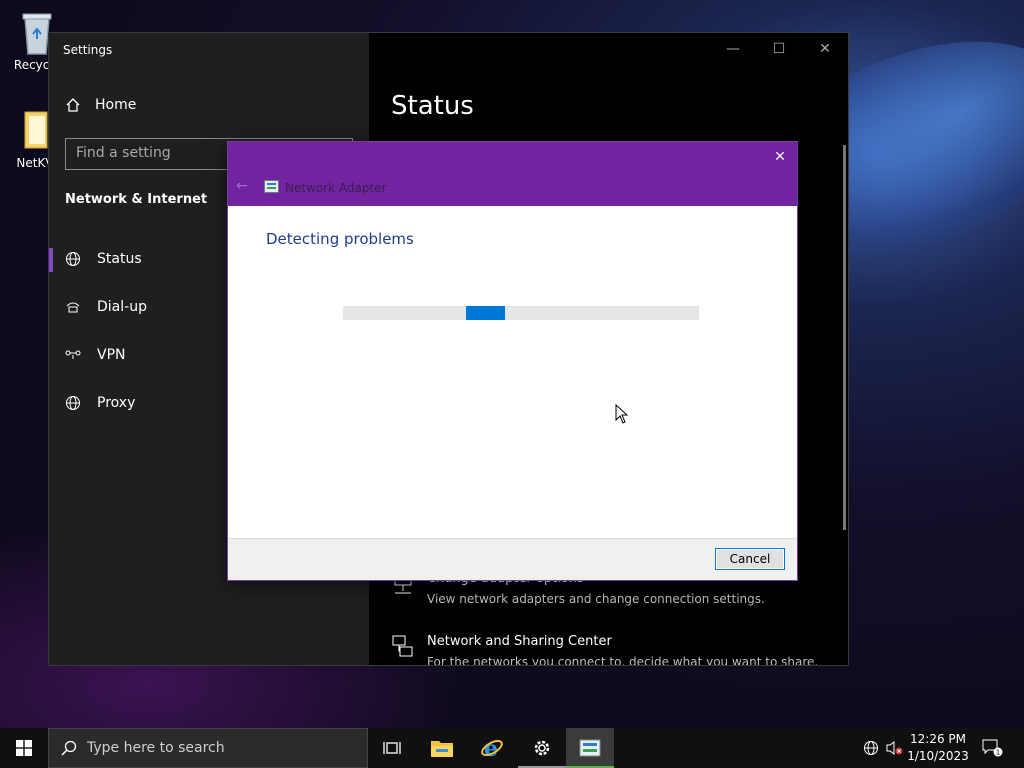 Image resolution: width=1024 pixels, height=768 pixels. Describe the element at coordinates (938, 756) in the screenshot. I see `clock-date: 1/10/2023` at that location.